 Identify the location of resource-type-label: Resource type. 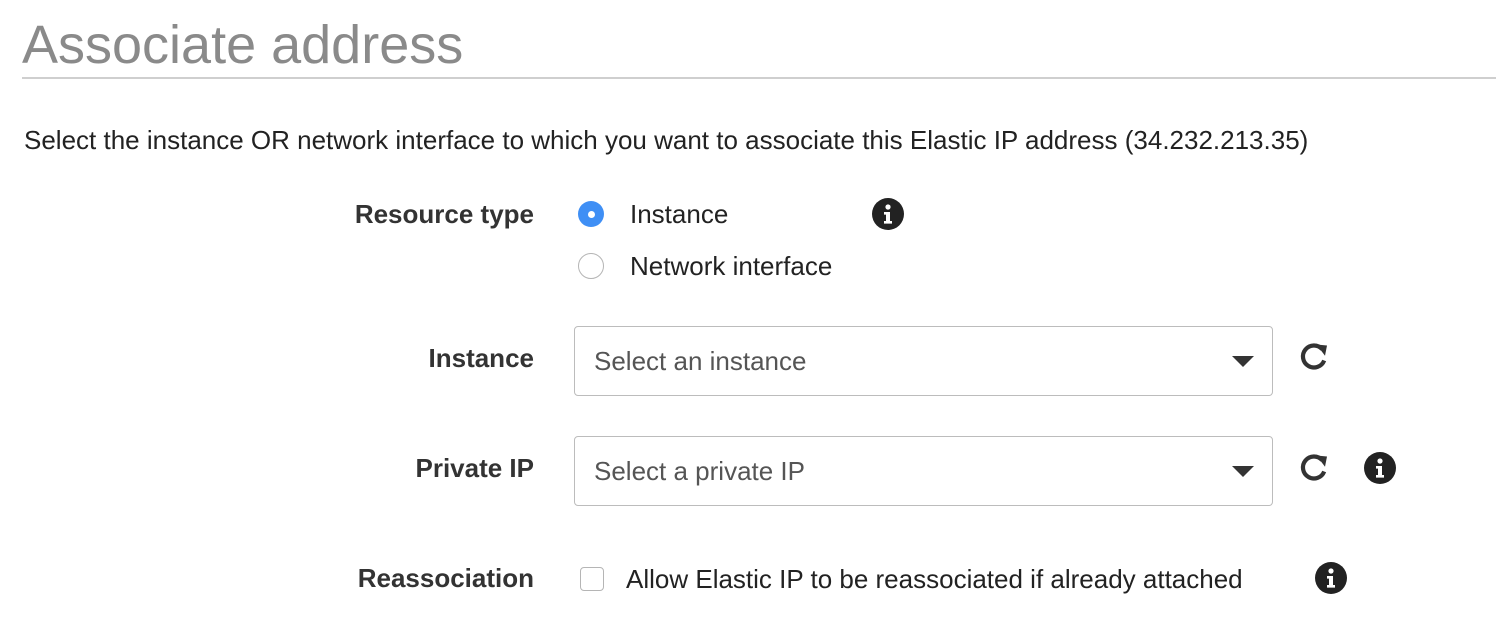
(444, 214).